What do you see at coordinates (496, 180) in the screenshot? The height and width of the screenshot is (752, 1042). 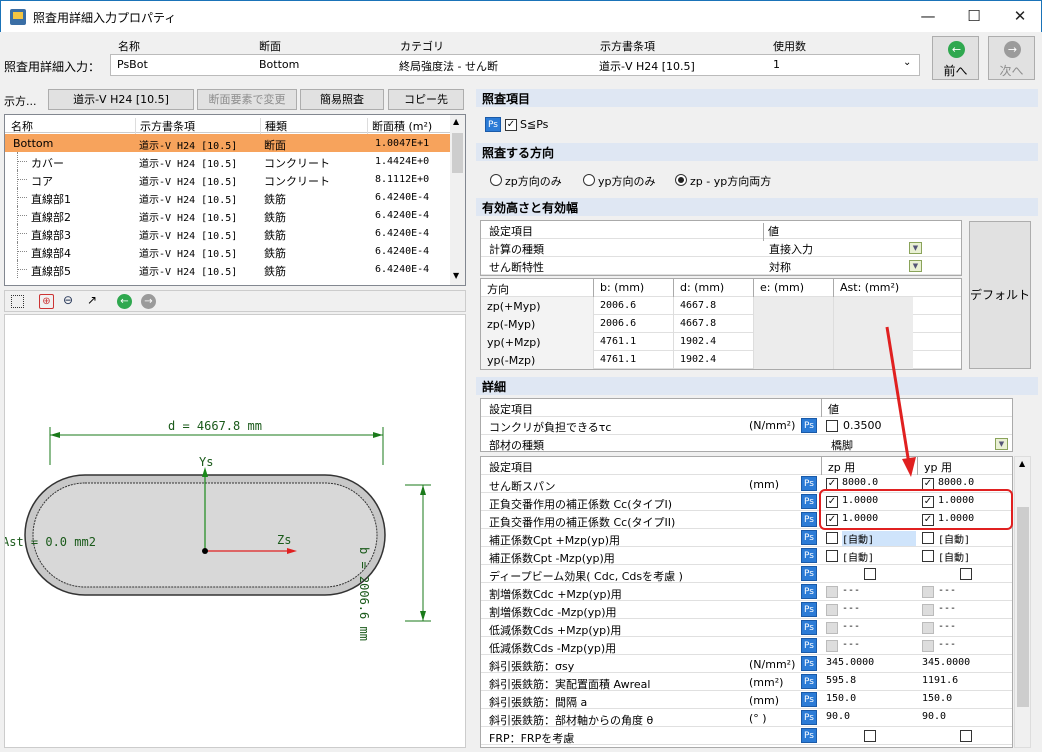 I see `radio-zp-only` at bounding box center [496, 180].